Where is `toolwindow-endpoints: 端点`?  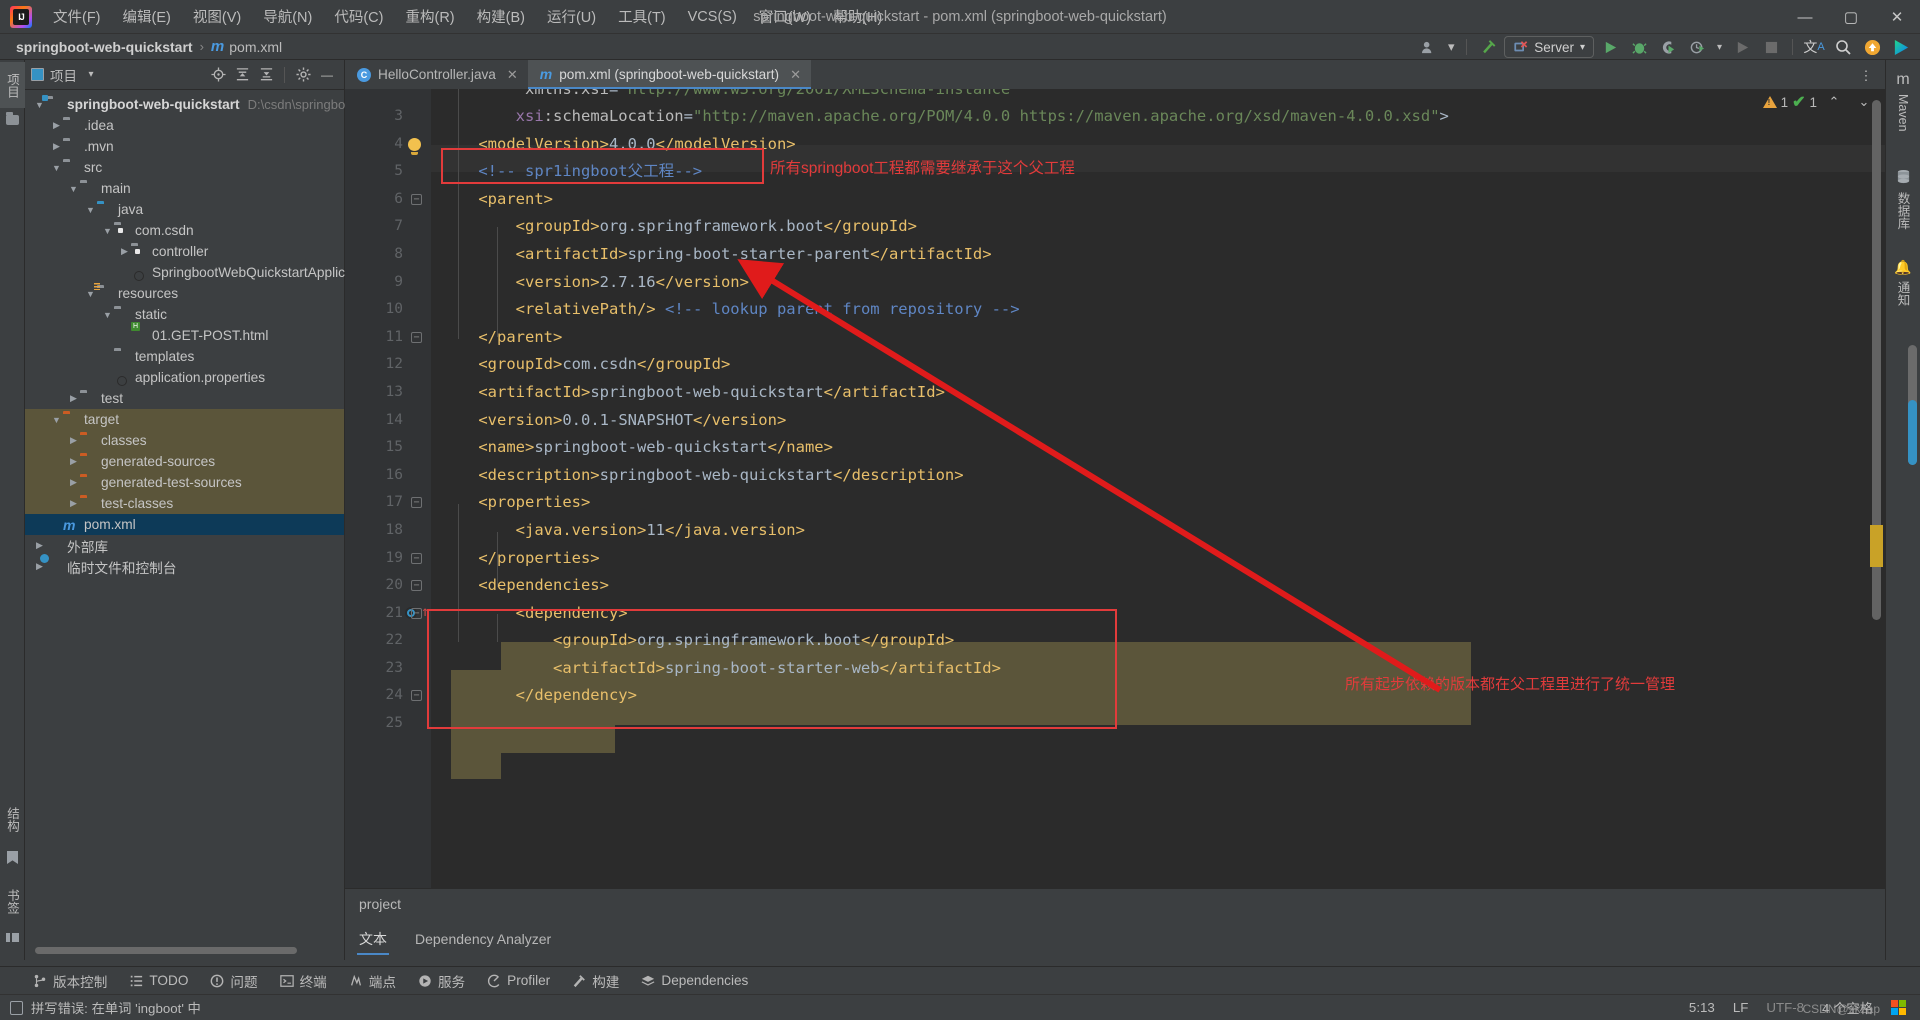
toolwindow-endpoints: 端点 is located at coordinates (372, 981).